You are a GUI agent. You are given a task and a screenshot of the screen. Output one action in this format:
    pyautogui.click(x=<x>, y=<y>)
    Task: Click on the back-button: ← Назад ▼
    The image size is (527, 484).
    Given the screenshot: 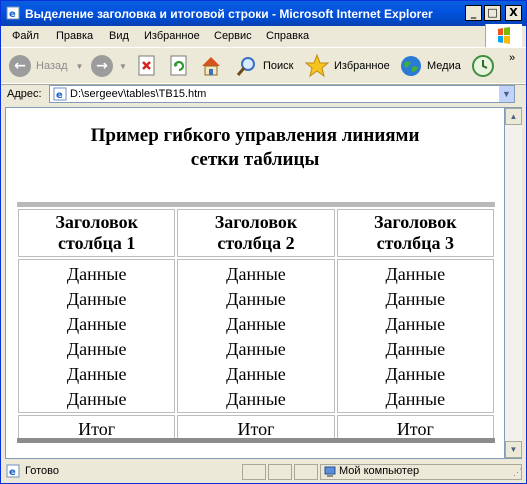 What is the action you would take?
    pyautogui.click(x=46, y=66)
    